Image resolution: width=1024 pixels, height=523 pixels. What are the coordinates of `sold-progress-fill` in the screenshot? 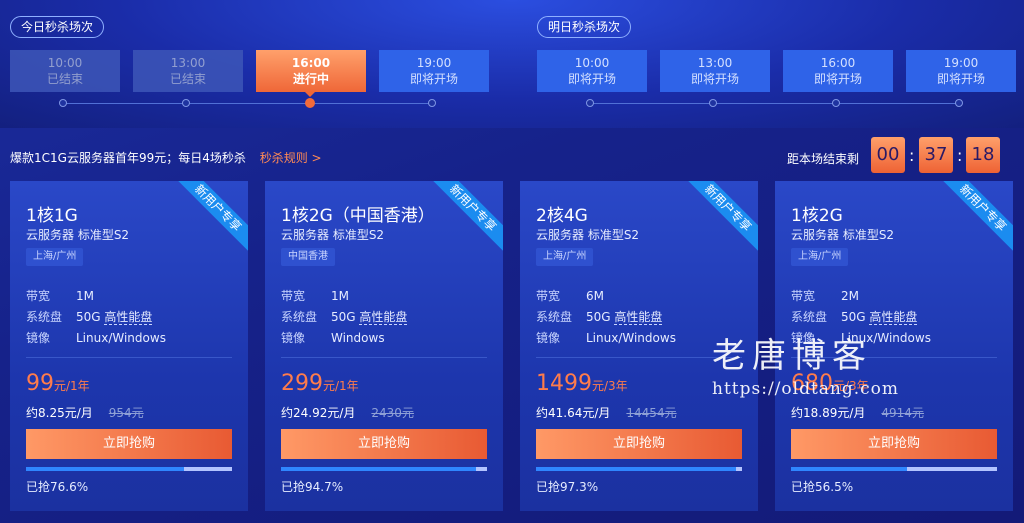 It's located at (105, 469).